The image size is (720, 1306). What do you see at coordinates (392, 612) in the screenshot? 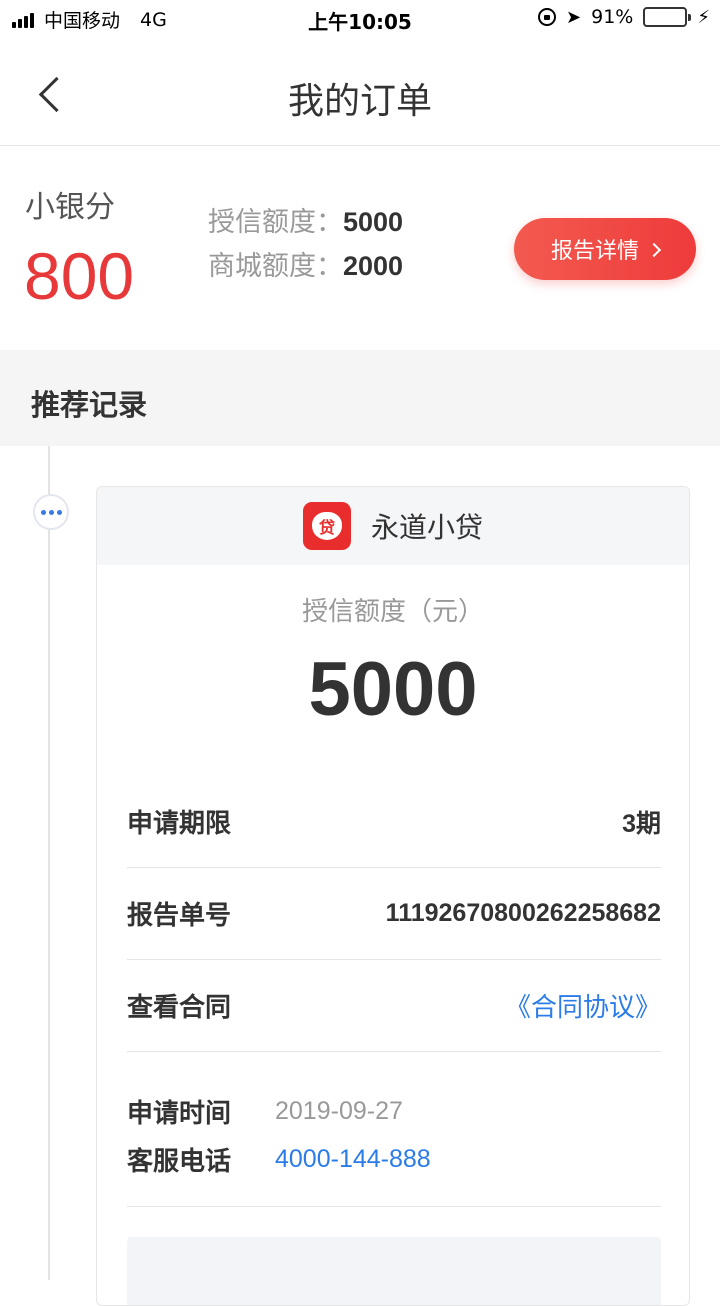
I see `credit-caption: 授信额度（元）` at bounding box center [392, 612].